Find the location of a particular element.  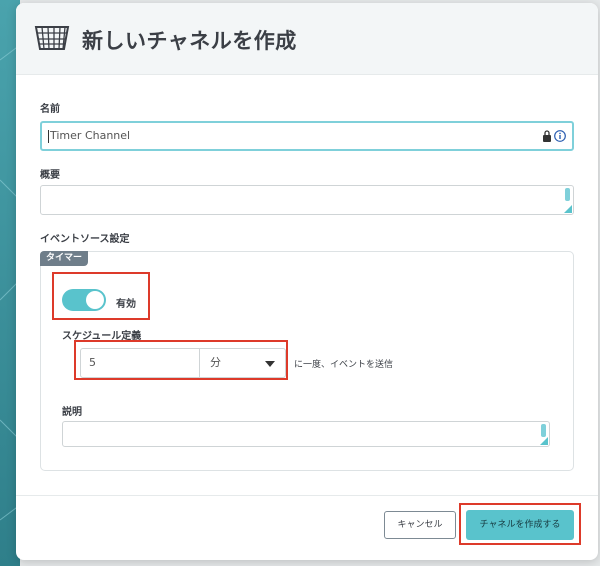

password-manager-icons is located at coordinates (554, 136).